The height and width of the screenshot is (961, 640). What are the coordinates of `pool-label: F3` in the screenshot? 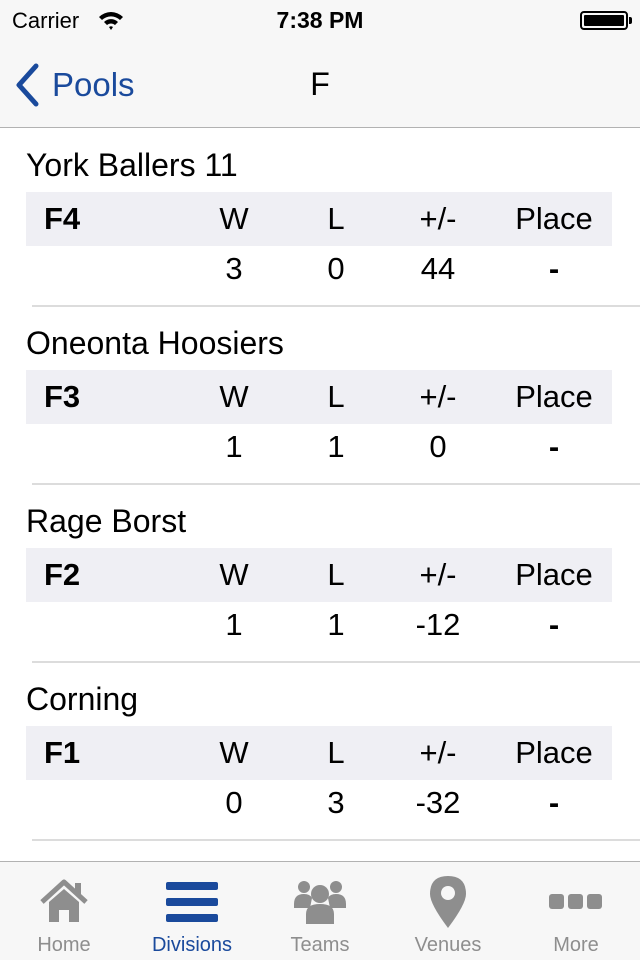 It's located at (62, 396).